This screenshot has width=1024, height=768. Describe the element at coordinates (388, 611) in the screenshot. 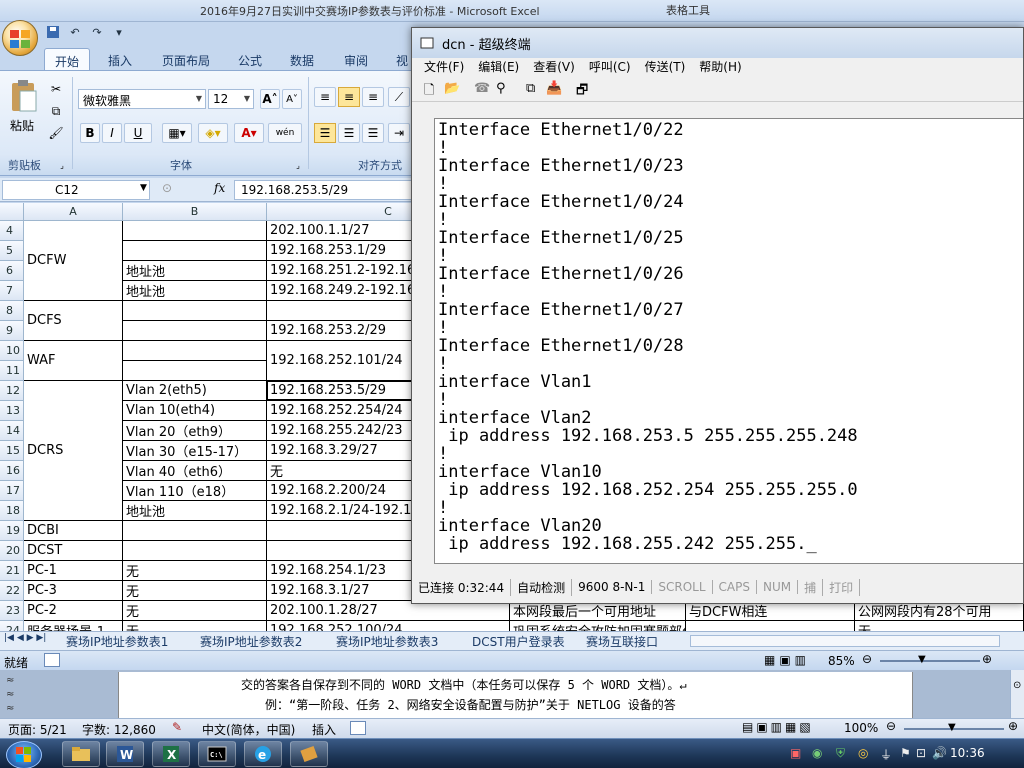

I see `cell-c: 202.100.1.28/27` at that location.